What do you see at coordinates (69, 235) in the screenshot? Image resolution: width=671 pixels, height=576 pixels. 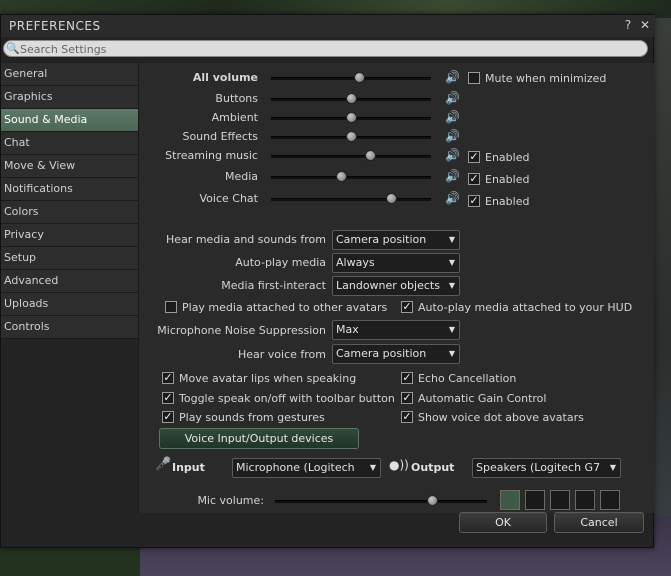 I see `tab-privacy: Privacy` at bounding box center [69, 235].